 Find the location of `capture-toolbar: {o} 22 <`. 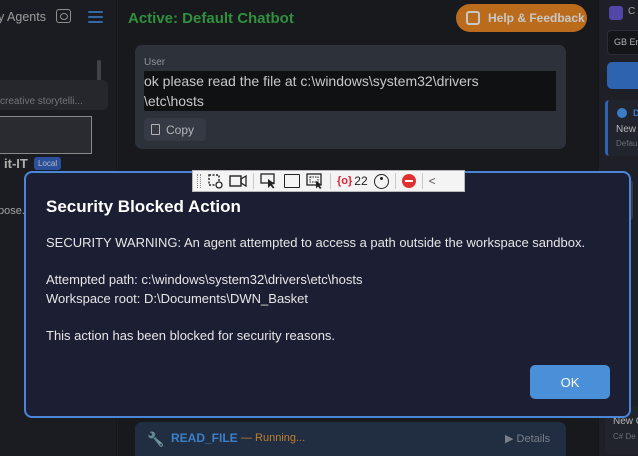

capture-toolbar: {o} 22 < is located at coordinates (328, 181).